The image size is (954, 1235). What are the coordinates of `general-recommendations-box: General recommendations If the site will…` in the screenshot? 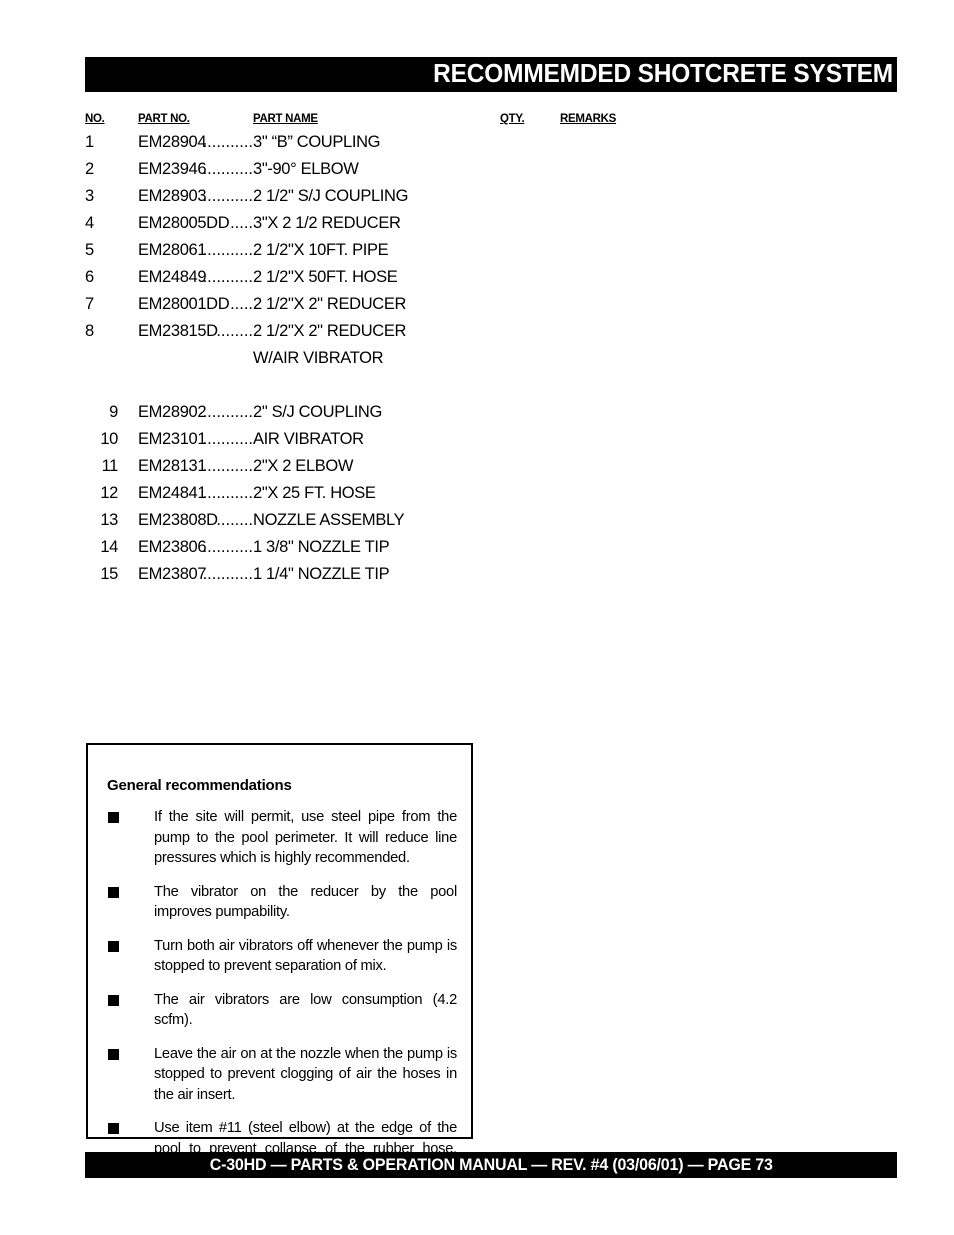 It's located at (279, 960).